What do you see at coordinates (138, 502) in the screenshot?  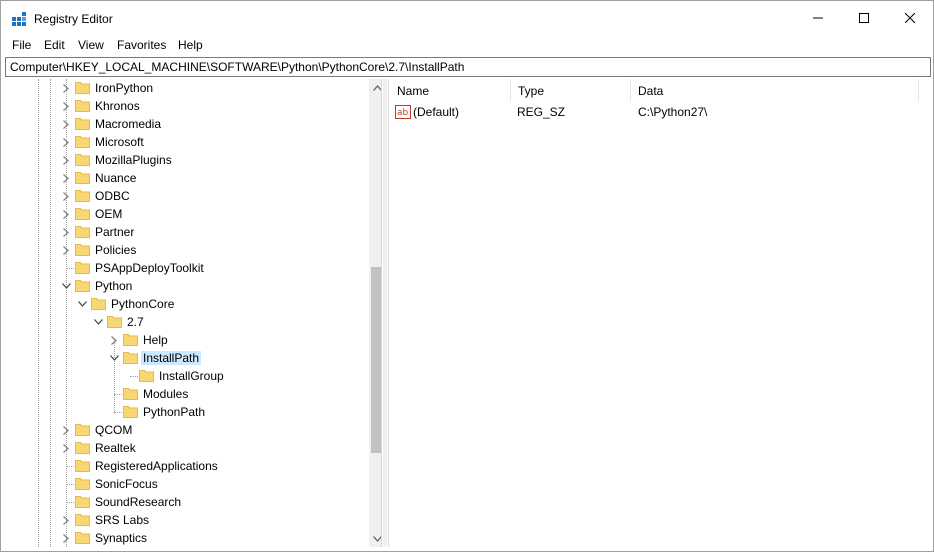 I see `tree-item-label: SoundResearch` at bounding box center [138, 502].